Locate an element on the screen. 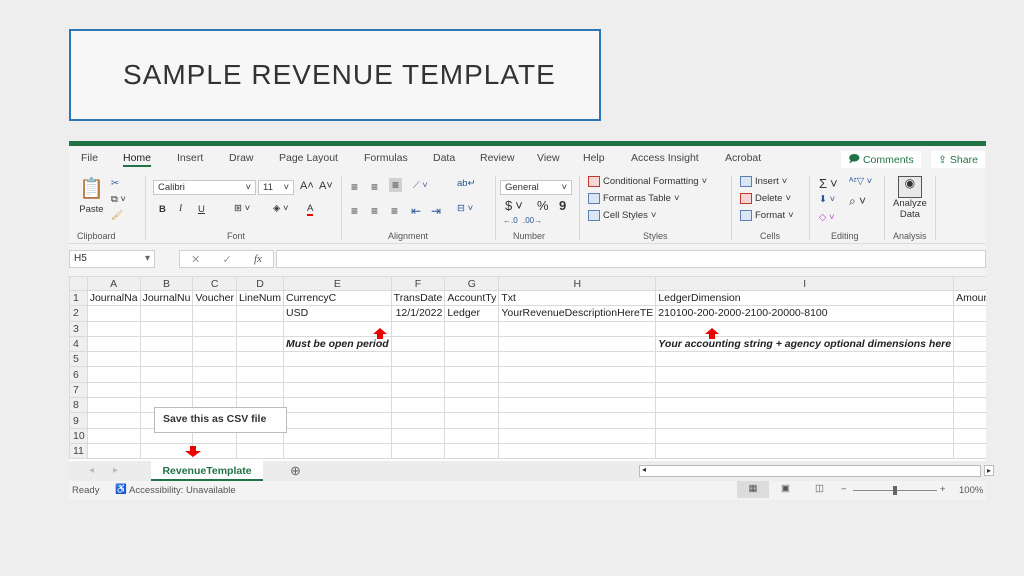 Image resolution: width=1024 pixels, height=576 pixels. cell-b3 is located at coordinates (166, 328).